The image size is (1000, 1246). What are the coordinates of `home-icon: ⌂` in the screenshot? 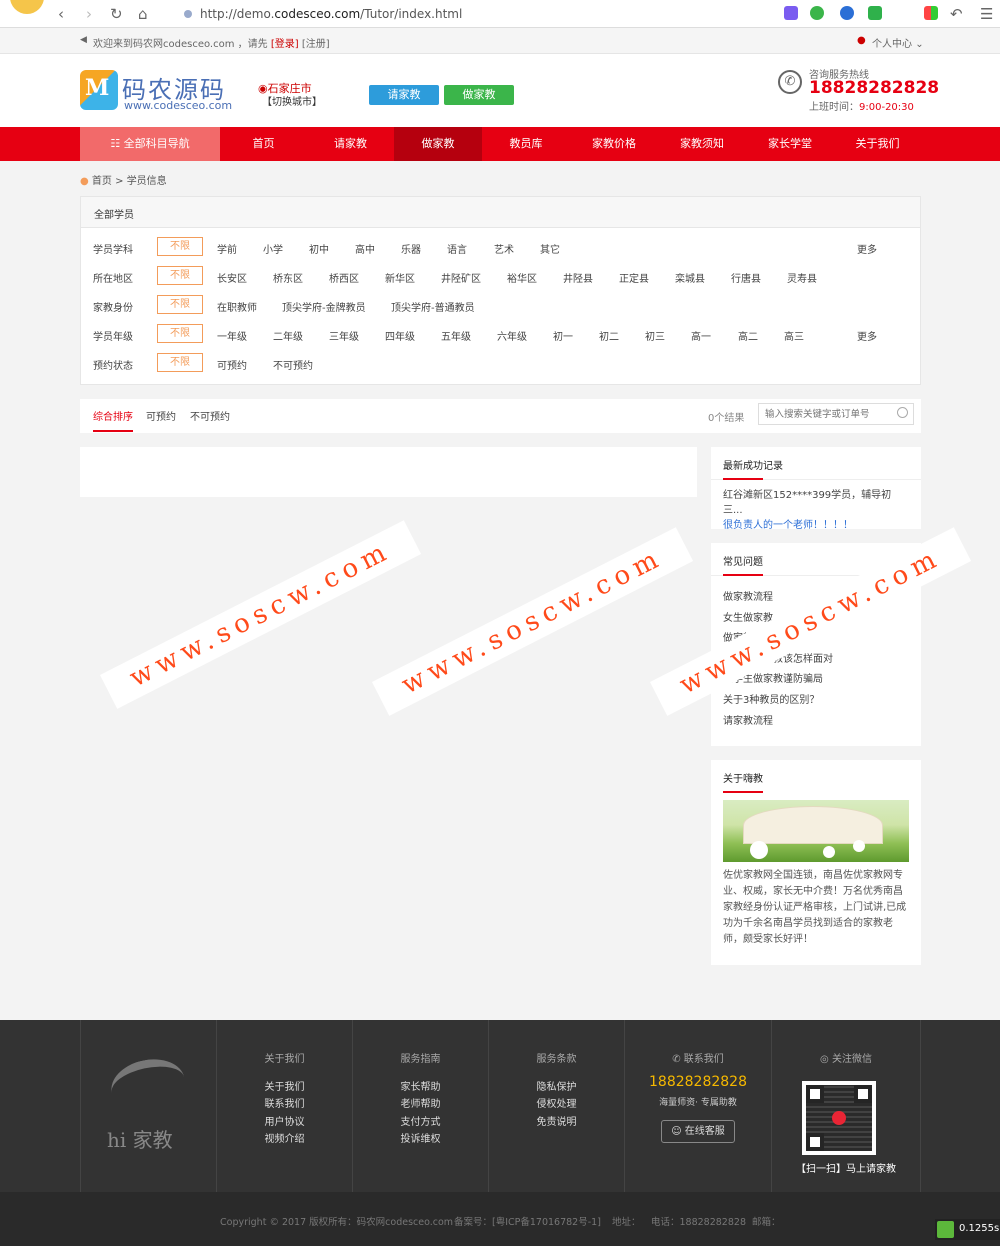 It's located at (143, 14).